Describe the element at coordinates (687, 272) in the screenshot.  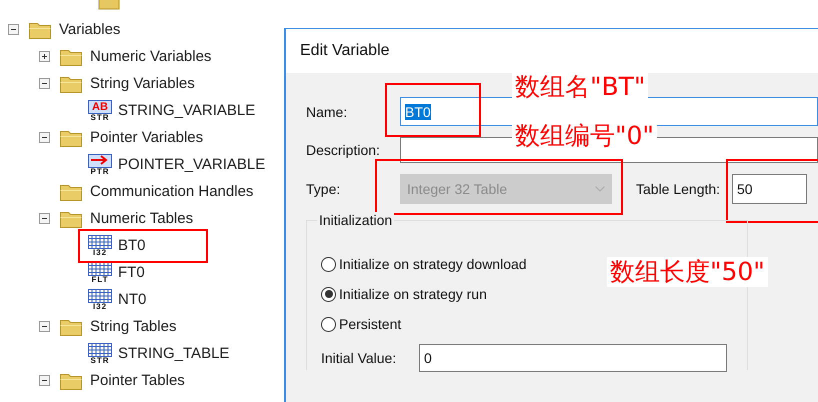
I see `annotation-text: 数组长度"50"` at that location.